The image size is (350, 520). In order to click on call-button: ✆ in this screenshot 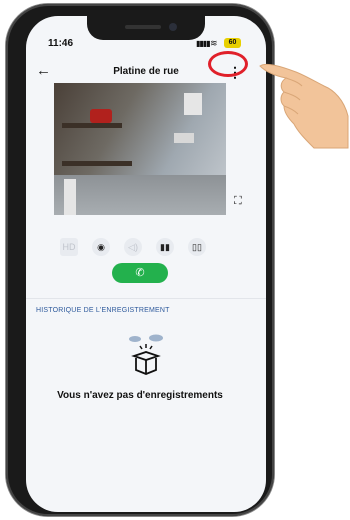, I will do `click(140, 273)`.